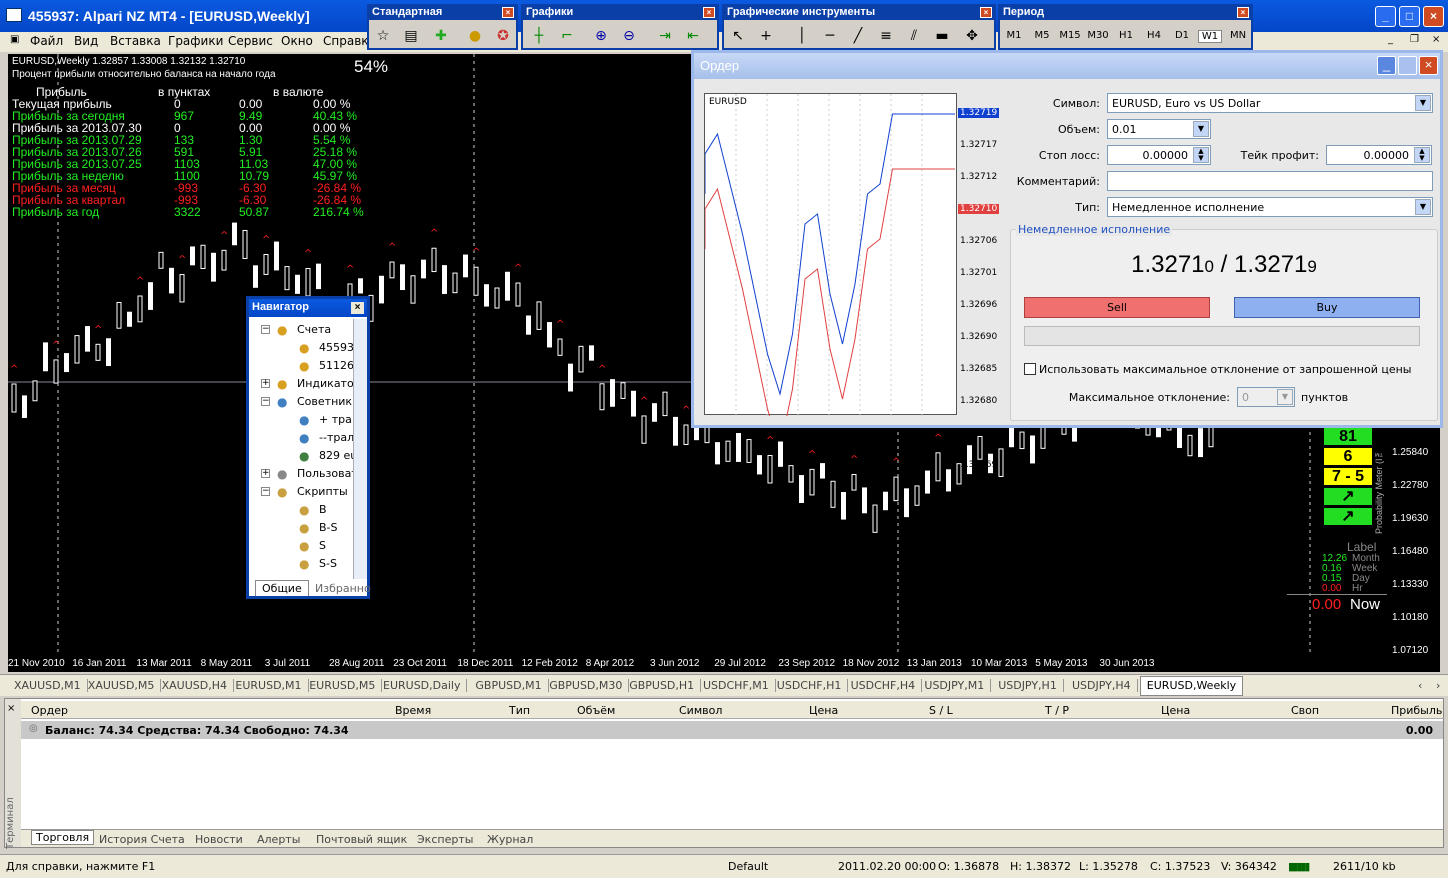  Describe the element at coordinates (195, 685) in the screenshot. I see `chart-tab: XAUUSD,H4` at that location.